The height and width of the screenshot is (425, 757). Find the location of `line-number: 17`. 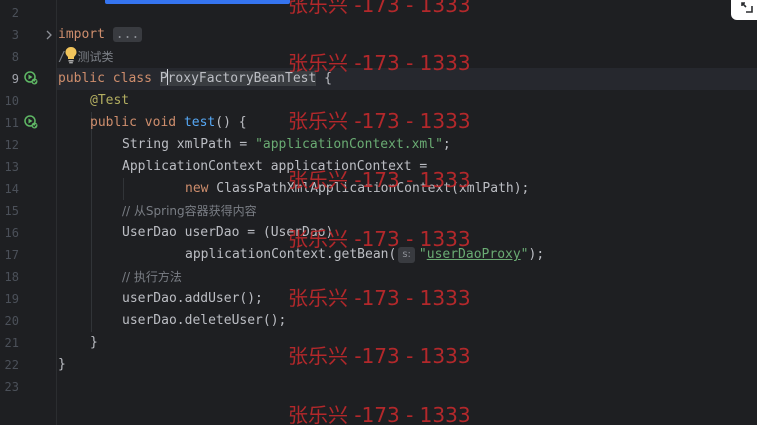

line-number: 17 is located at coordinates (11, 255).